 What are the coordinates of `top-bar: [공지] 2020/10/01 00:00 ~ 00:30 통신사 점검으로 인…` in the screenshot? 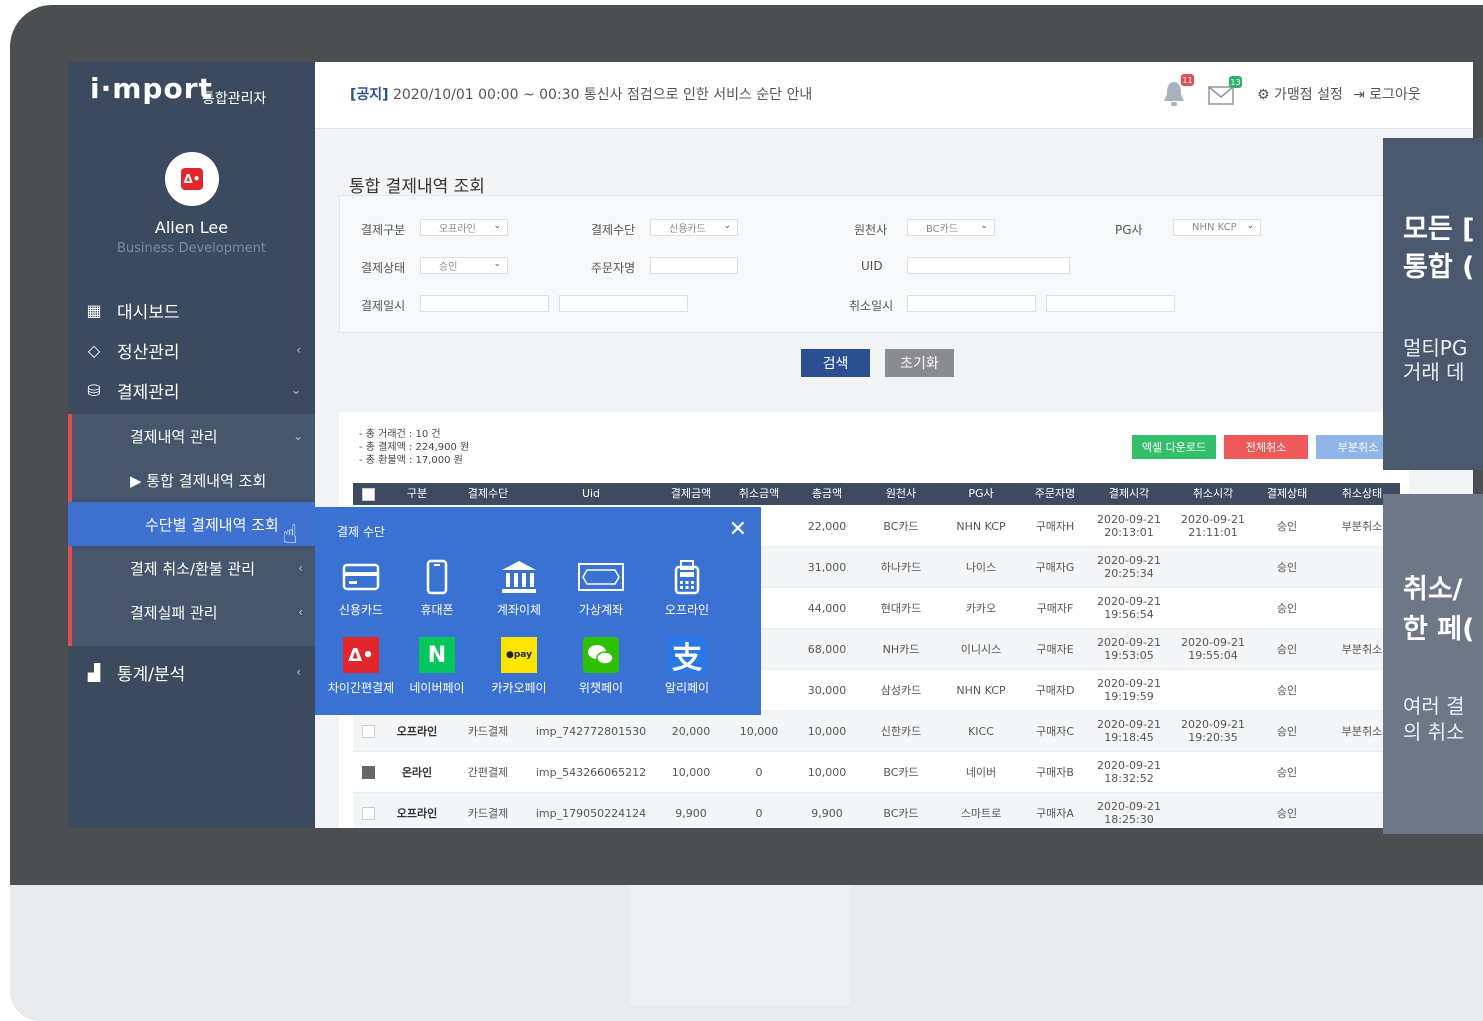 It's located at (894, 95).